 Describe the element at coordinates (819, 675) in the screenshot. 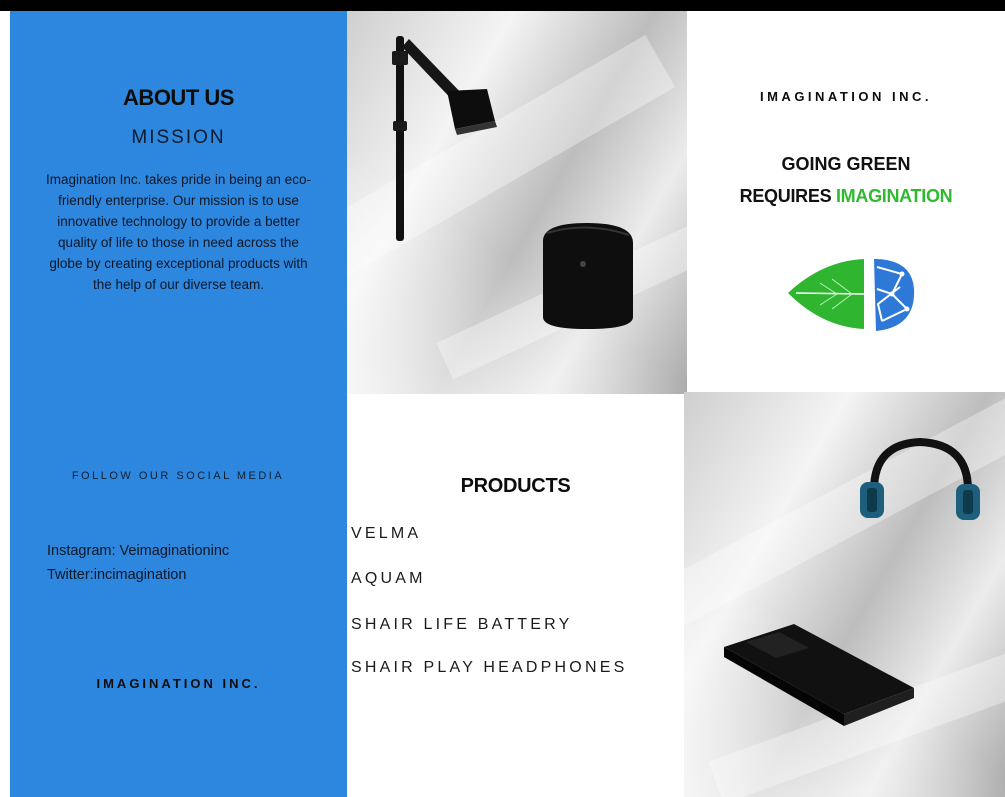

I see `battery-pack-icon` at that location.